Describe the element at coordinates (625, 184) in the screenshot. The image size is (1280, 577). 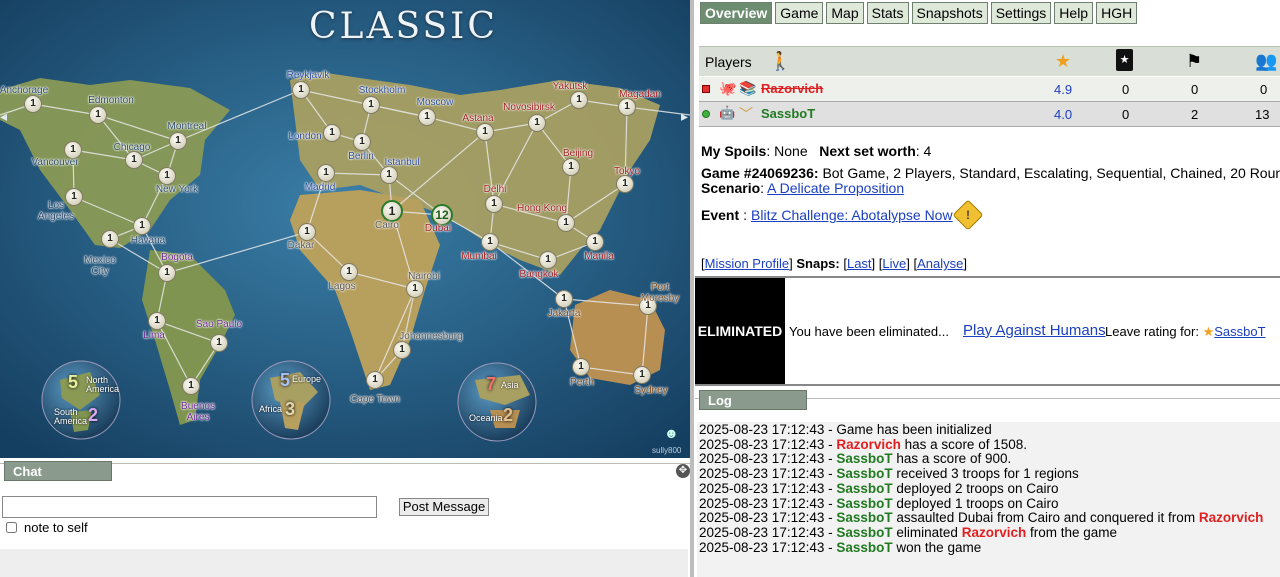
I see `territory-tokyo-troops: 1` at that location.